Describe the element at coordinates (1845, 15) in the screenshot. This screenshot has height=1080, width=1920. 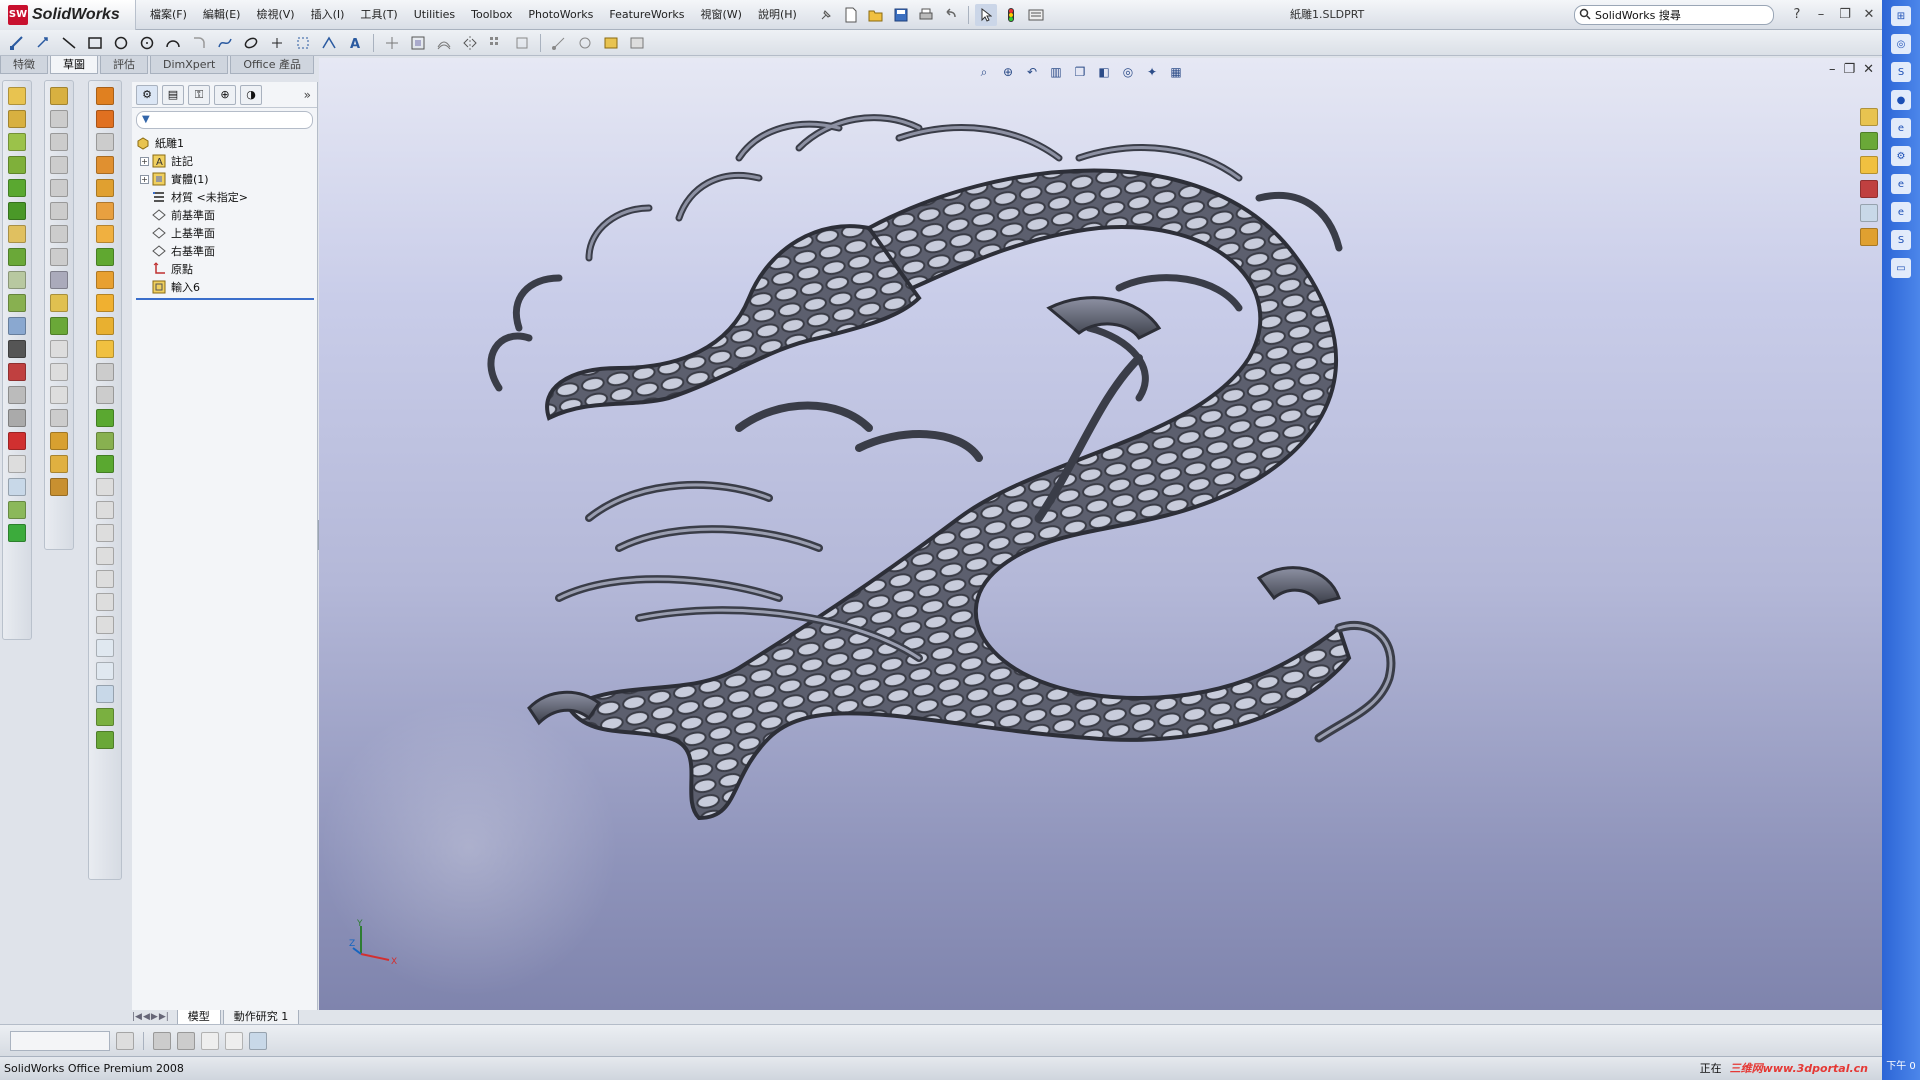
I see `restore-button: ❐` at that location.